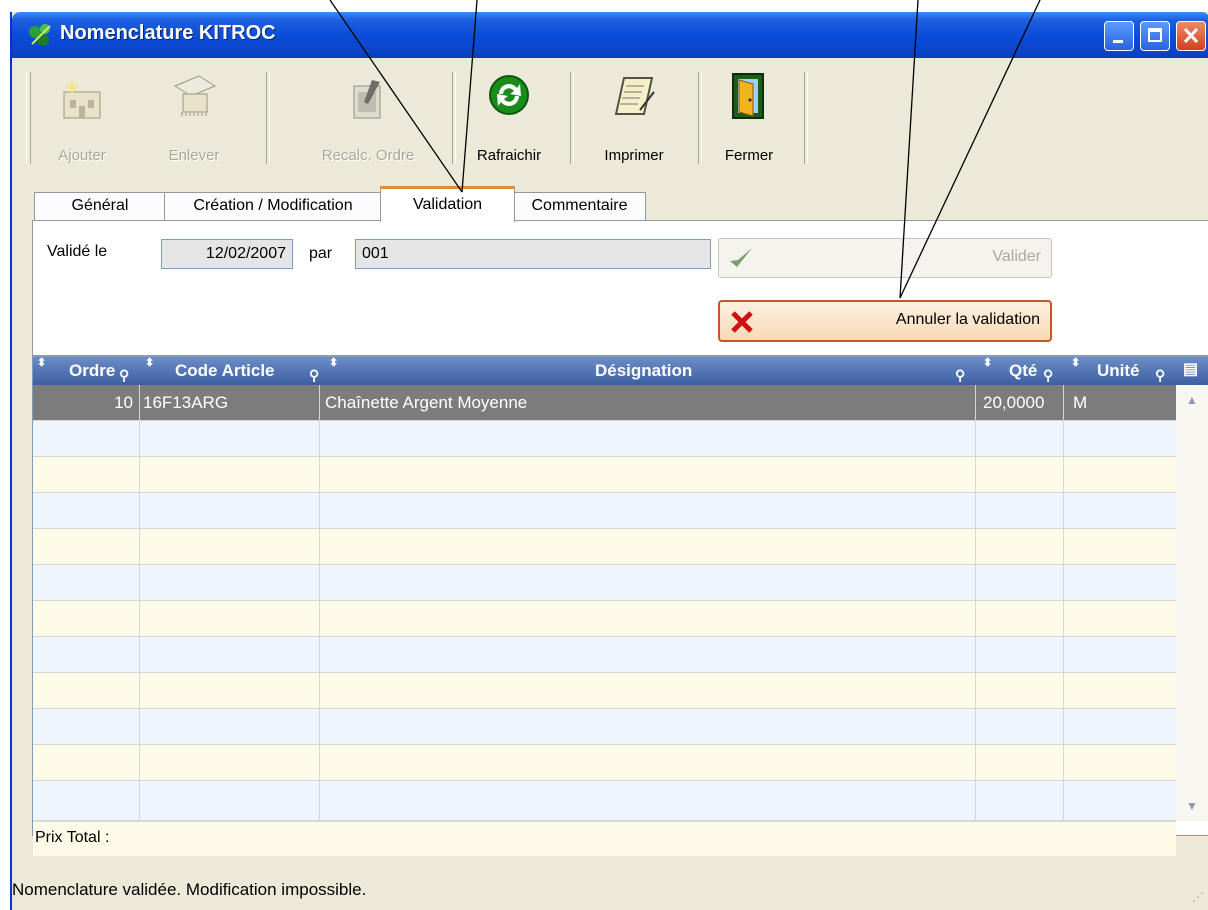 The width and height of the screenshot is (1208, 910). Describe the element at coordinates (244, 371) in the screenshot. I see `column-header-code-article: ⬍ Code Article ⚲` at that location.